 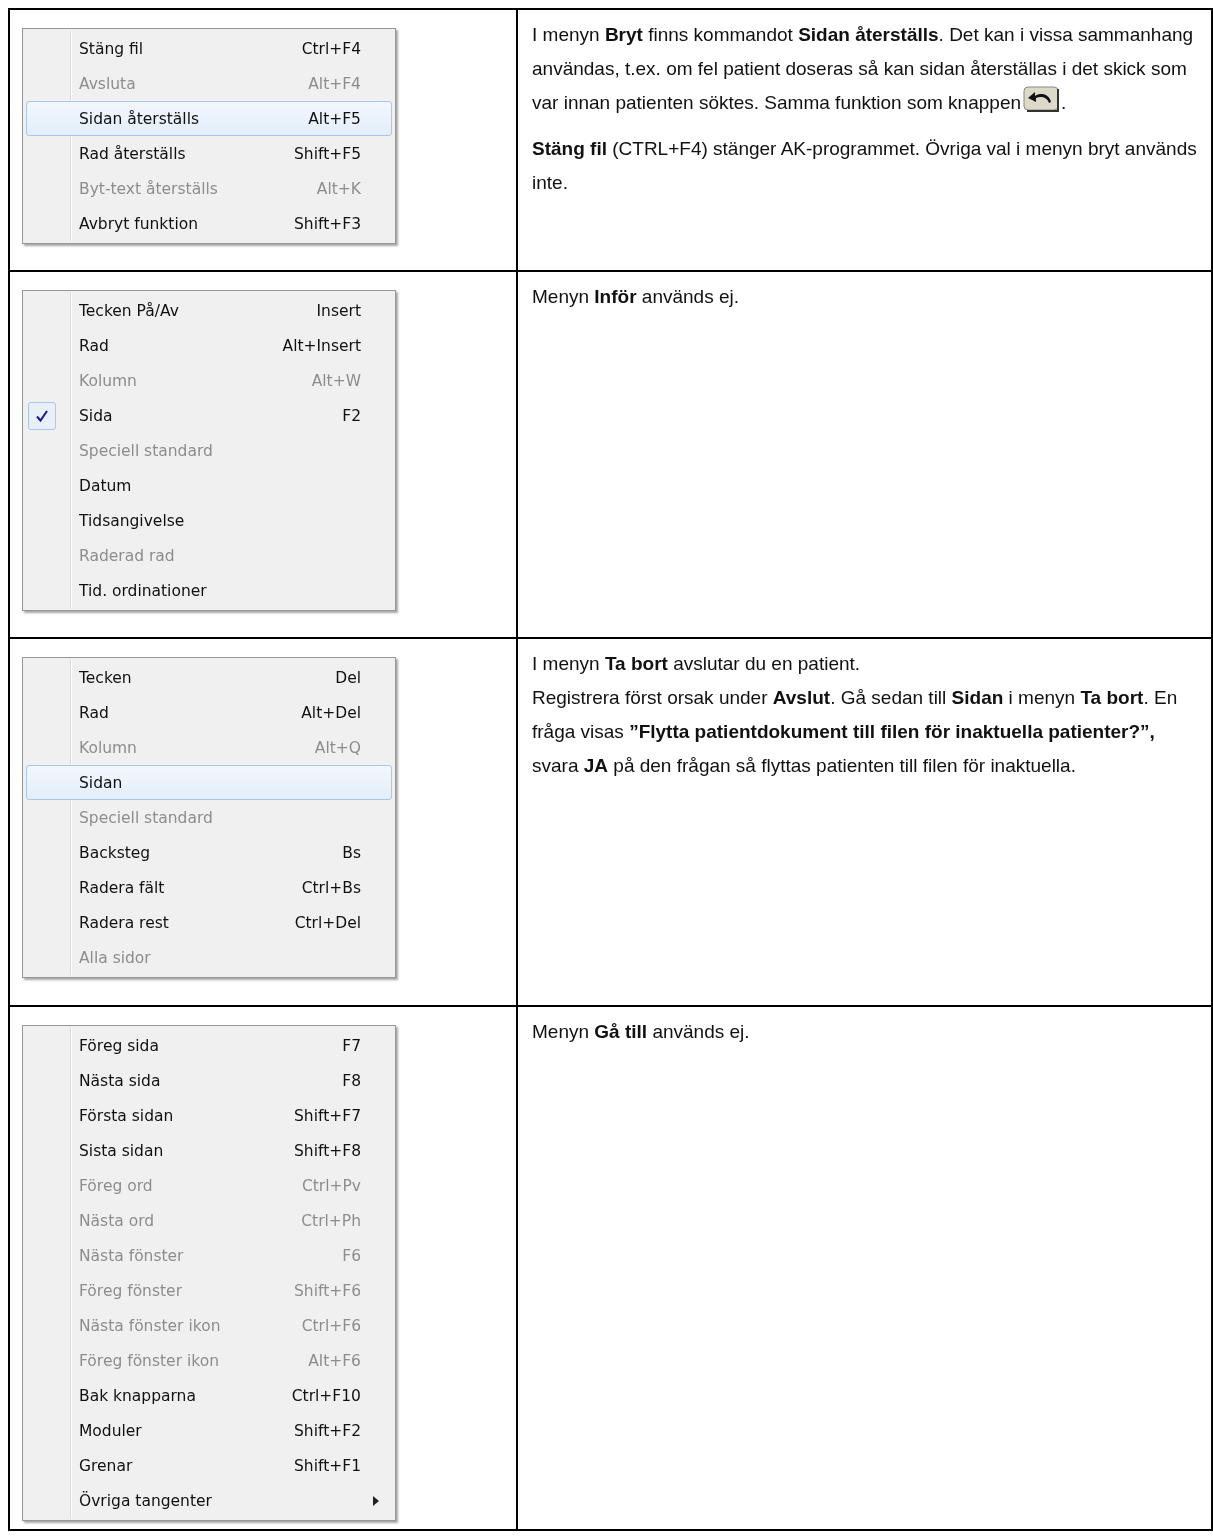 What do you see at coordinates (376, 1500) in the screenshot?
I see `submenu-arrow-icon` at bounding box center [376, 1500].